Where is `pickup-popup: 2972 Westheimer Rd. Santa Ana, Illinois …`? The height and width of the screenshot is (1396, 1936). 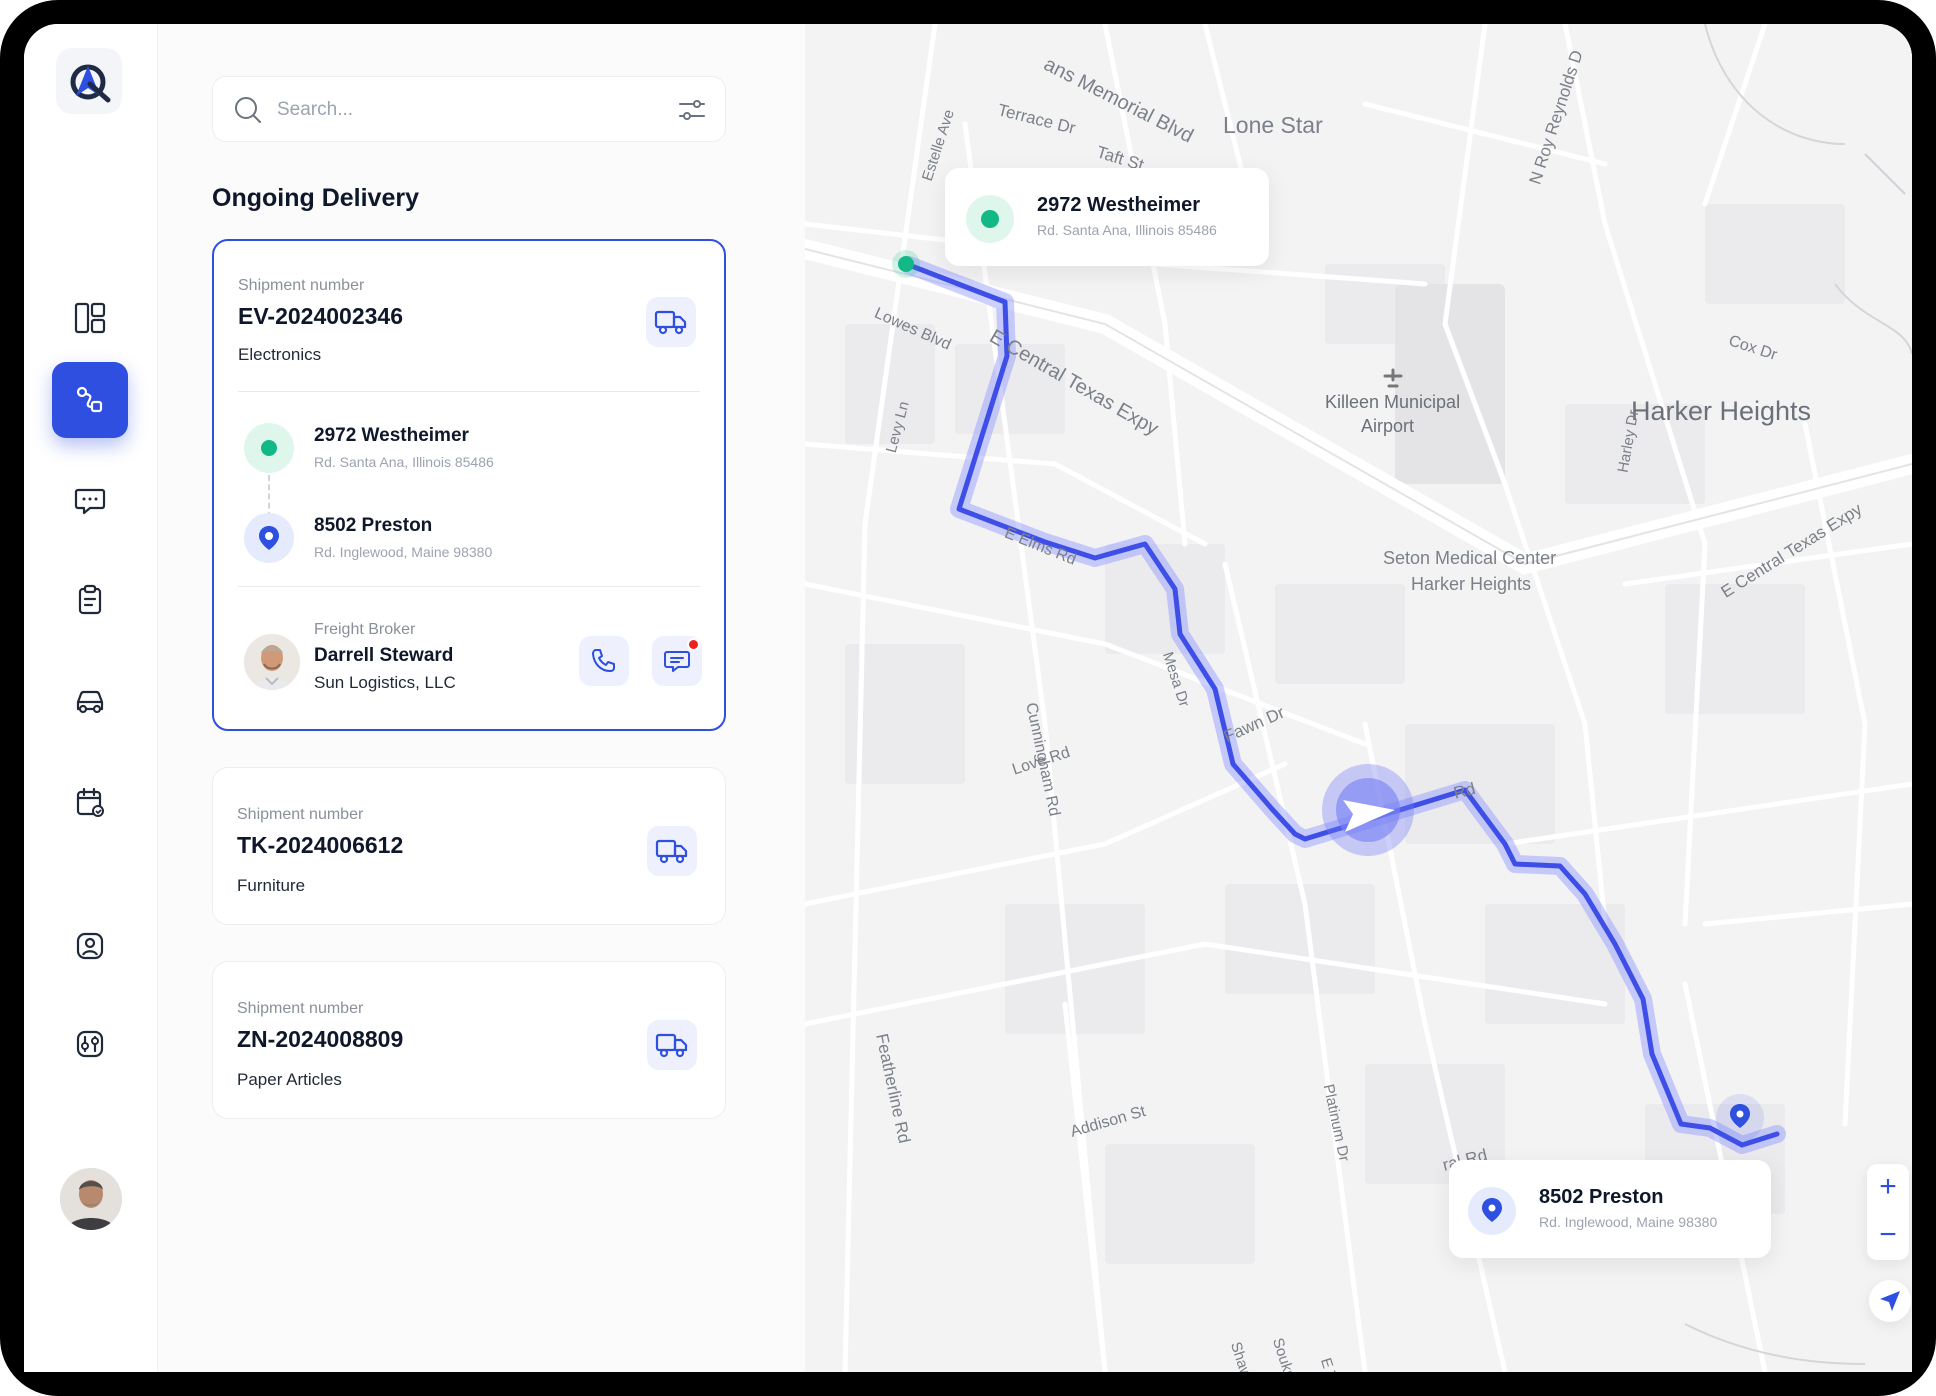 pickup-popup: 2972 Westheimer Rd. Santa Ana, Illinois … is located at coordinates (1107, 217).